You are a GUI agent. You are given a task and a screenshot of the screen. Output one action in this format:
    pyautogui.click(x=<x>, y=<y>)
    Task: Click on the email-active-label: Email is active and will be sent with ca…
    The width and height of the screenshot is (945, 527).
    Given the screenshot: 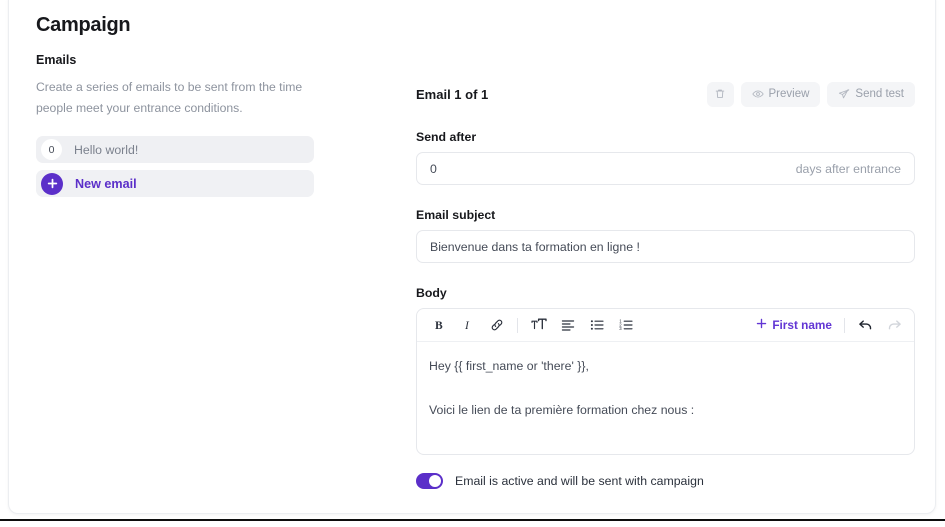 What is the action you would take?
    pyautogui.click(x=579, y=481)
    